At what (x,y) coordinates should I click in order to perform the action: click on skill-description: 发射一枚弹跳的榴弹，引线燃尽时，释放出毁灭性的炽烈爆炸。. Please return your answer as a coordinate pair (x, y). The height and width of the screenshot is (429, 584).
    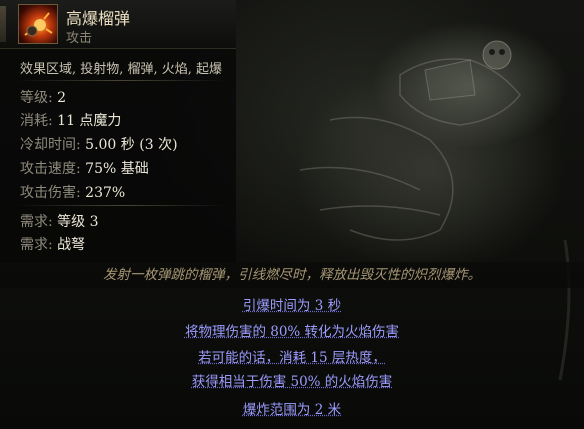
    Looking at the image, I should click on (292, 275).